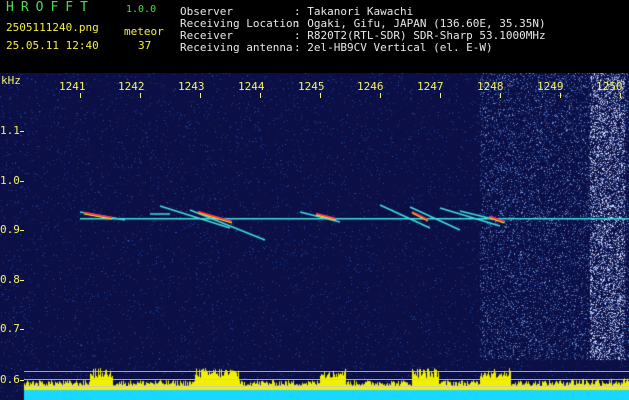  Describe the element at coordinates (52, 45) in the screenshot. I see `observation-datetime: 25.05.11 12:40` at that location.